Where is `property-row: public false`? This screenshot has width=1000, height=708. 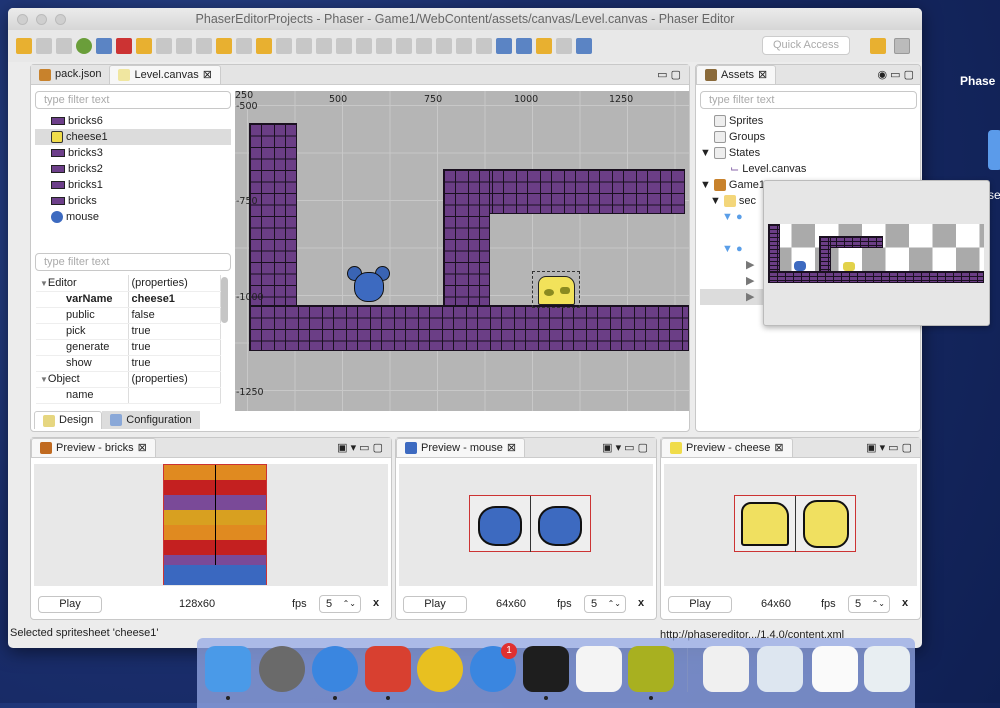 property-row: public false is located at coordinates (128, 315).